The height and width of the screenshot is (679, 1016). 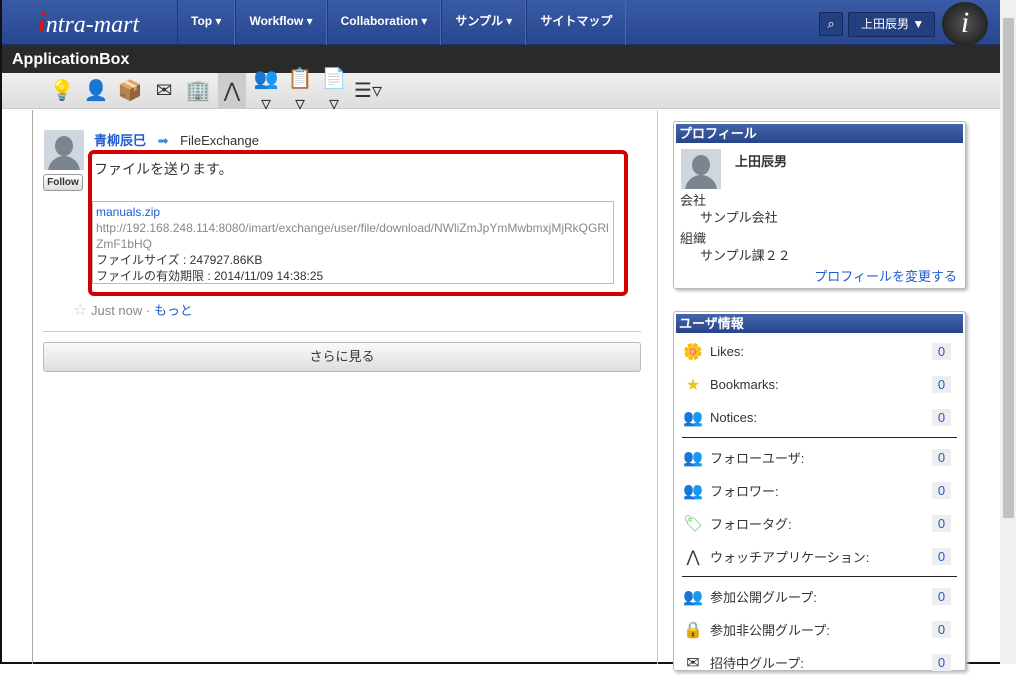 What do you see at coordinates (368, 90) in the screenshot?
I see `list-icon: ☰▿` at bounding box center [368, 90].